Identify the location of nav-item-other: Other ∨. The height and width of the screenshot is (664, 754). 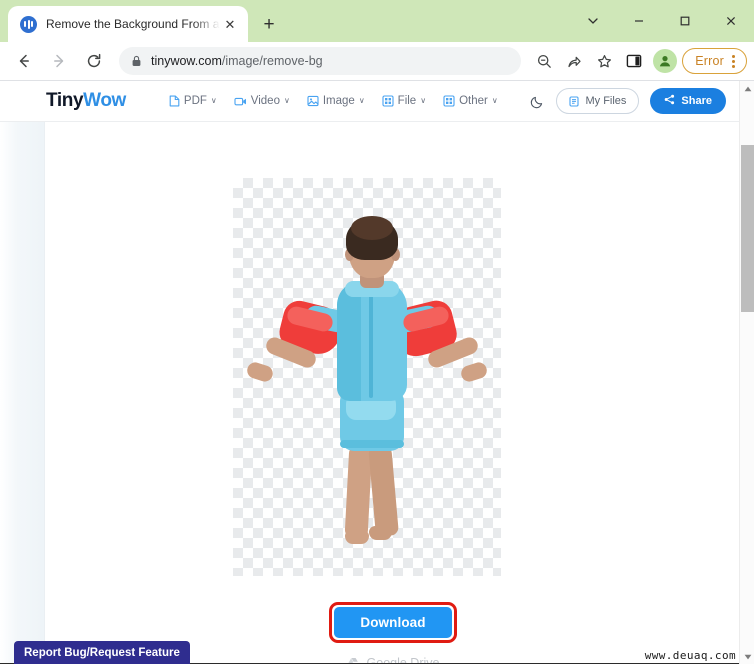
(470, 101).